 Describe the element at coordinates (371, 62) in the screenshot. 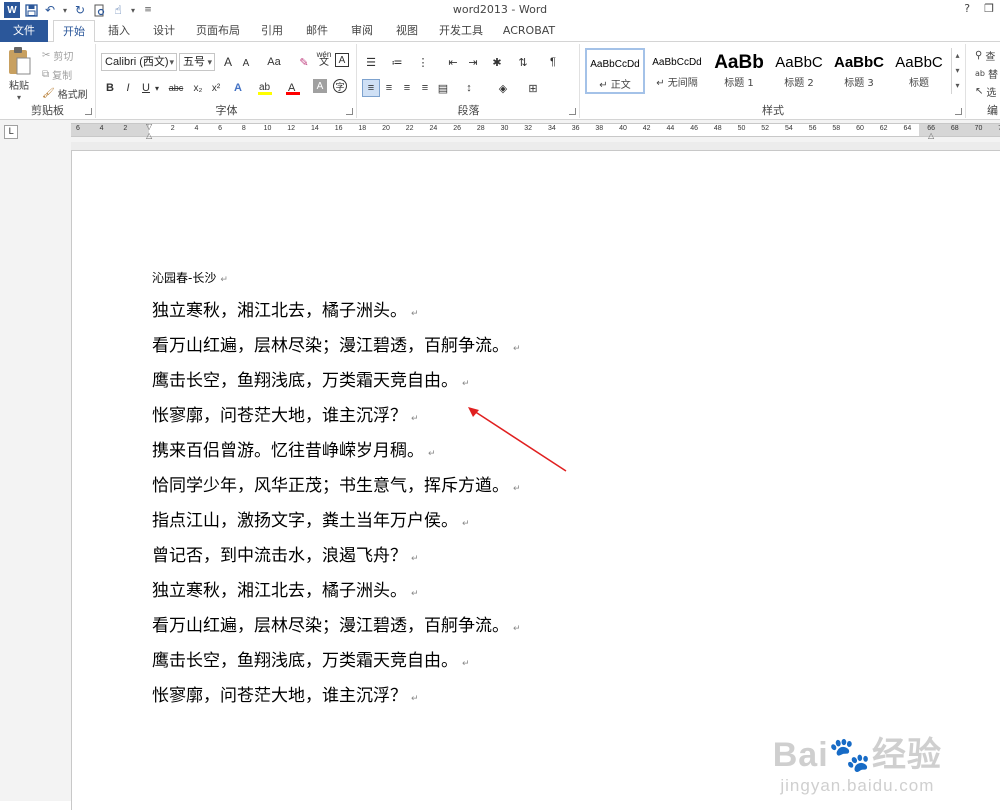

I see `bullets-icon: ☰` at that location.